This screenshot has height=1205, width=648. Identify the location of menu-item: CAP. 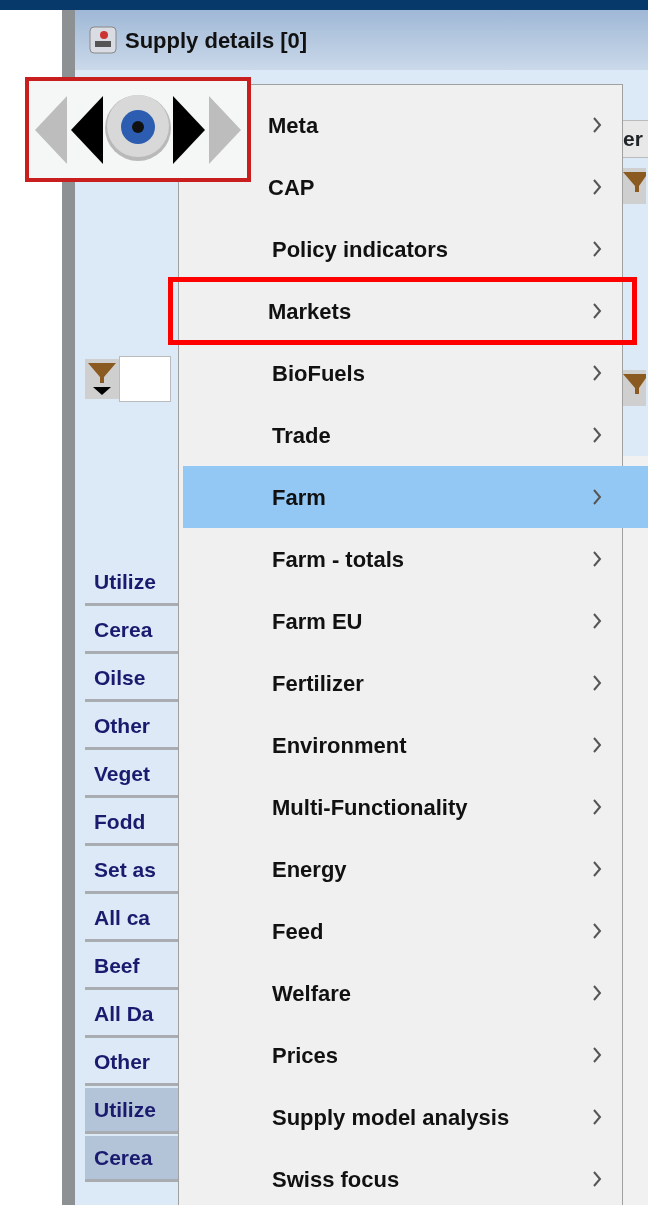
(437, 187).